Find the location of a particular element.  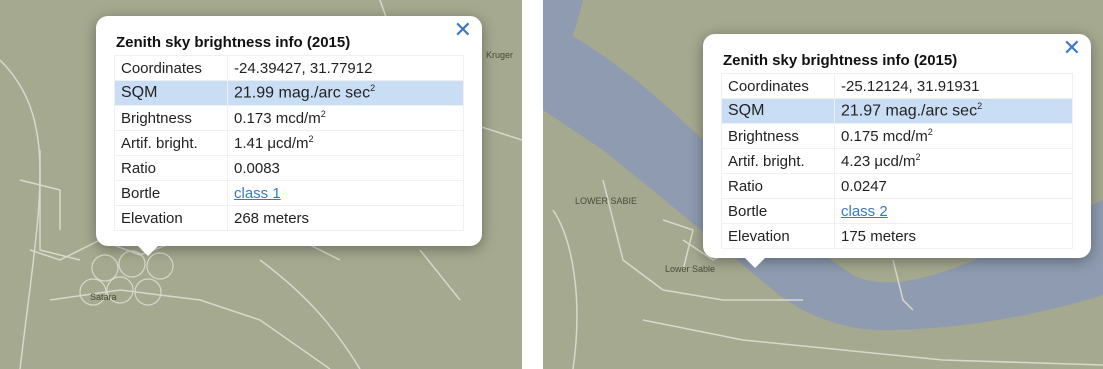

table-row: Coordinates -25.12124, 31.91931 is located at coordinates (897, 86).